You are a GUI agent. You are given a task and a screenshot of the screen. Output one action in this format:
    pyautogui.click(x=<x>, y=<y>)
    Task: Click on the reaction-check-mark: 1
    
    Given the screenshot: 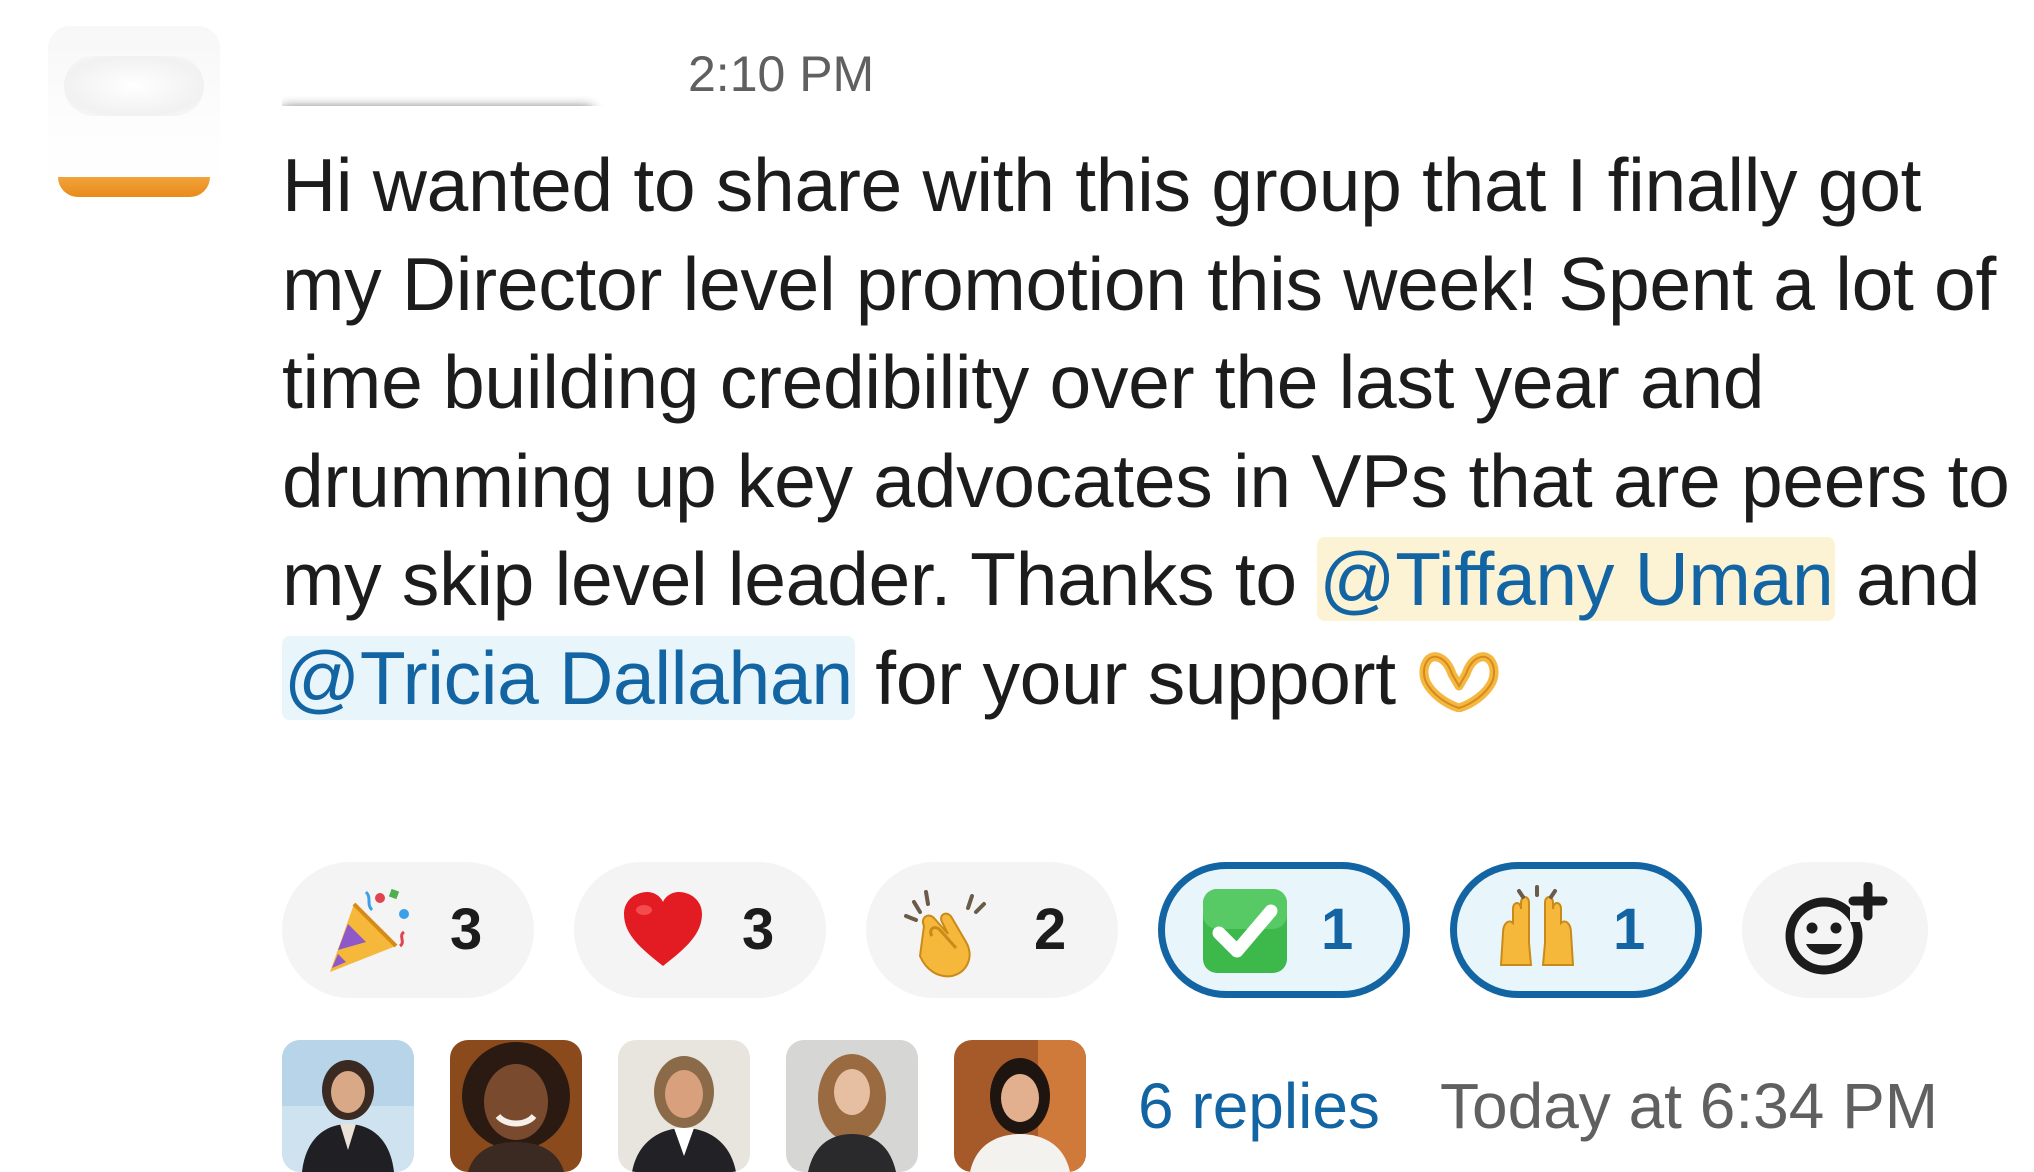 What is the action you would take?
    pyautogui.click(x=1284, y=930)
    